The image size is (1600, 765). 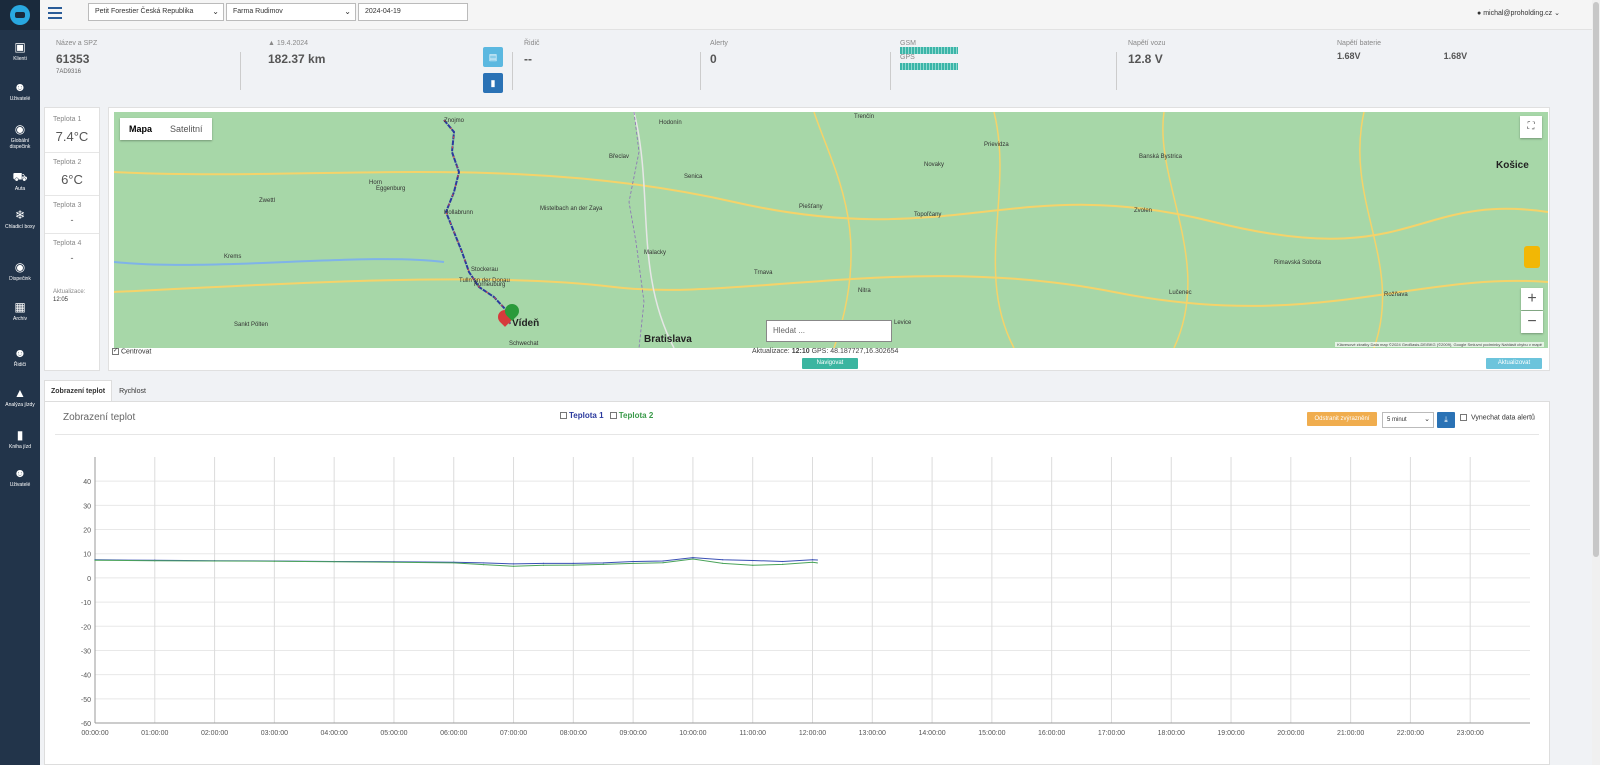 I want to click on skip-alerts-checkbox: Vynechat data alertů, so click(x=1497, y=417).